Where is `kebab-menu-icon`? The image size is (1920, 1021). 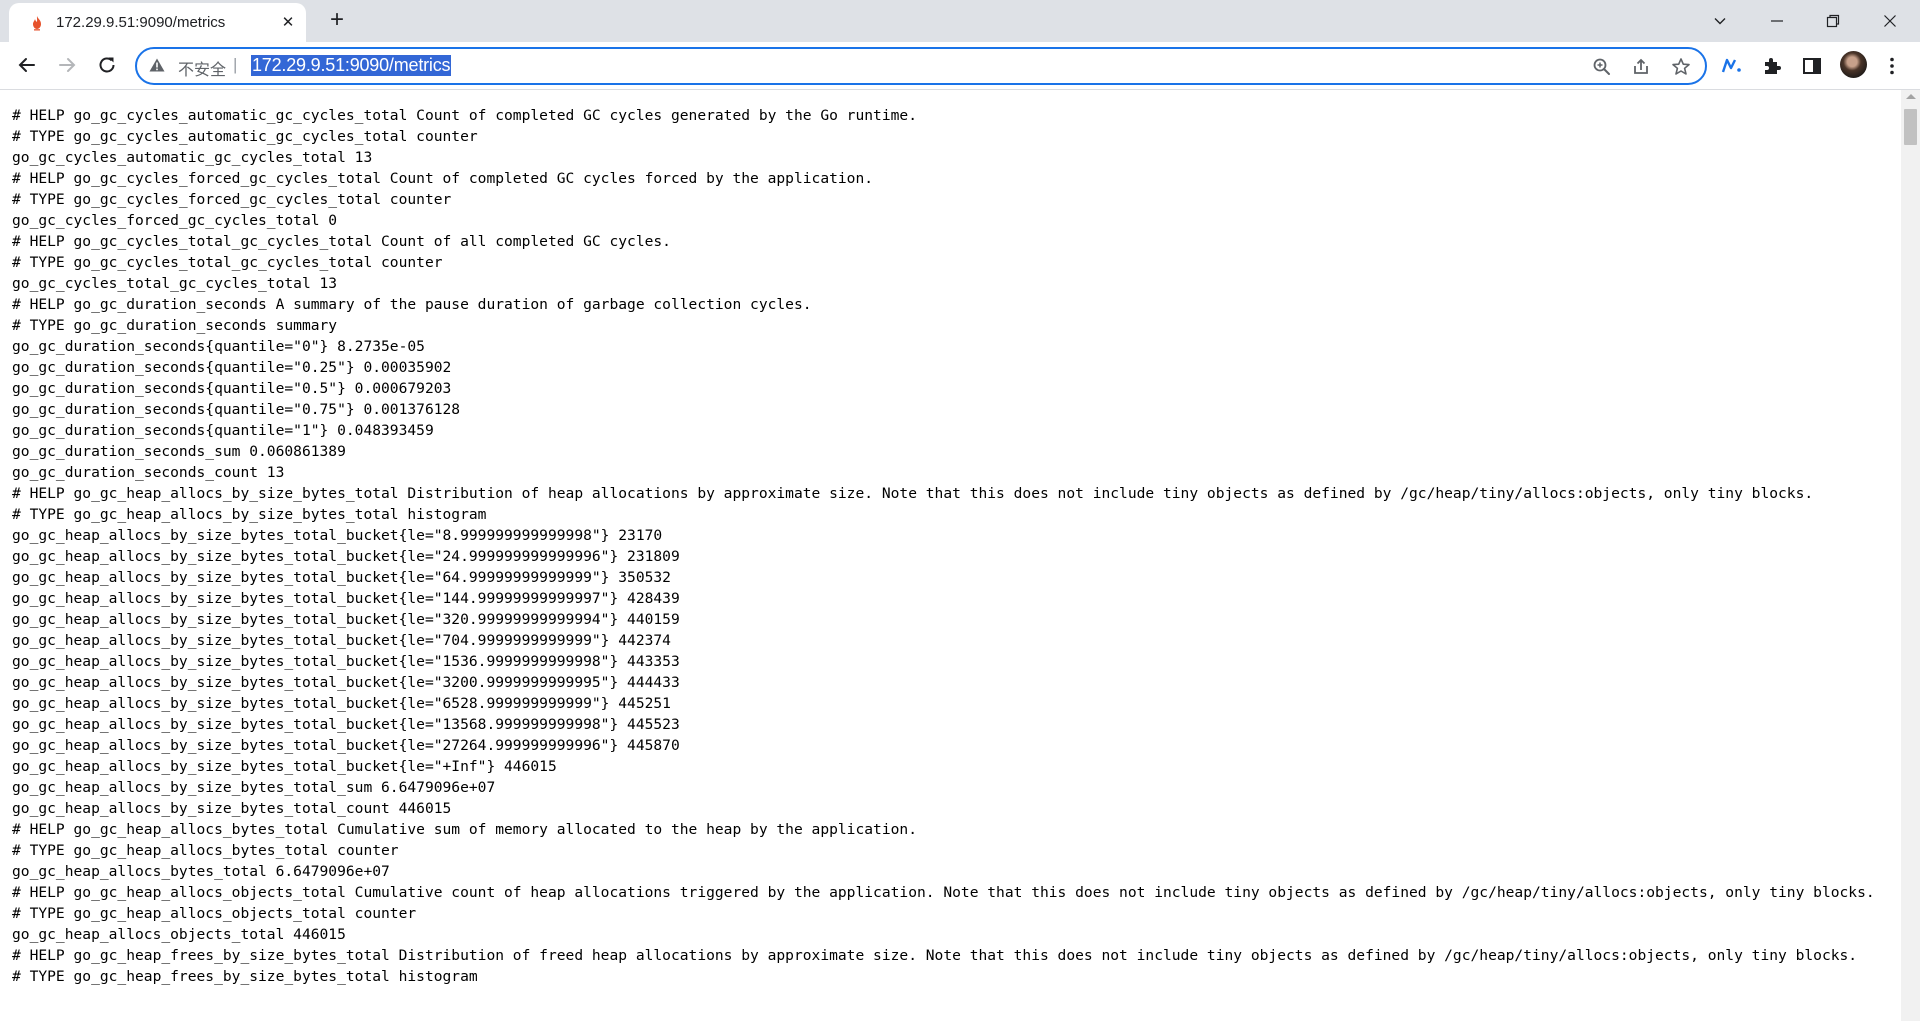
kebab-menu-icon is located at coordinates (1892, 66).